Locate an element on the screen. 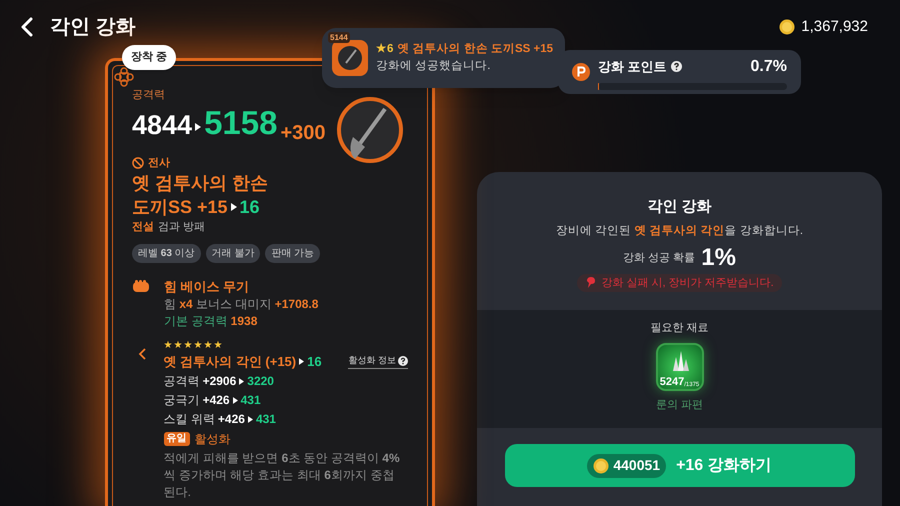 The height and width of the screenshot is (506, 900). stat-name: 궁극기 is located at coordinates (182, 400).